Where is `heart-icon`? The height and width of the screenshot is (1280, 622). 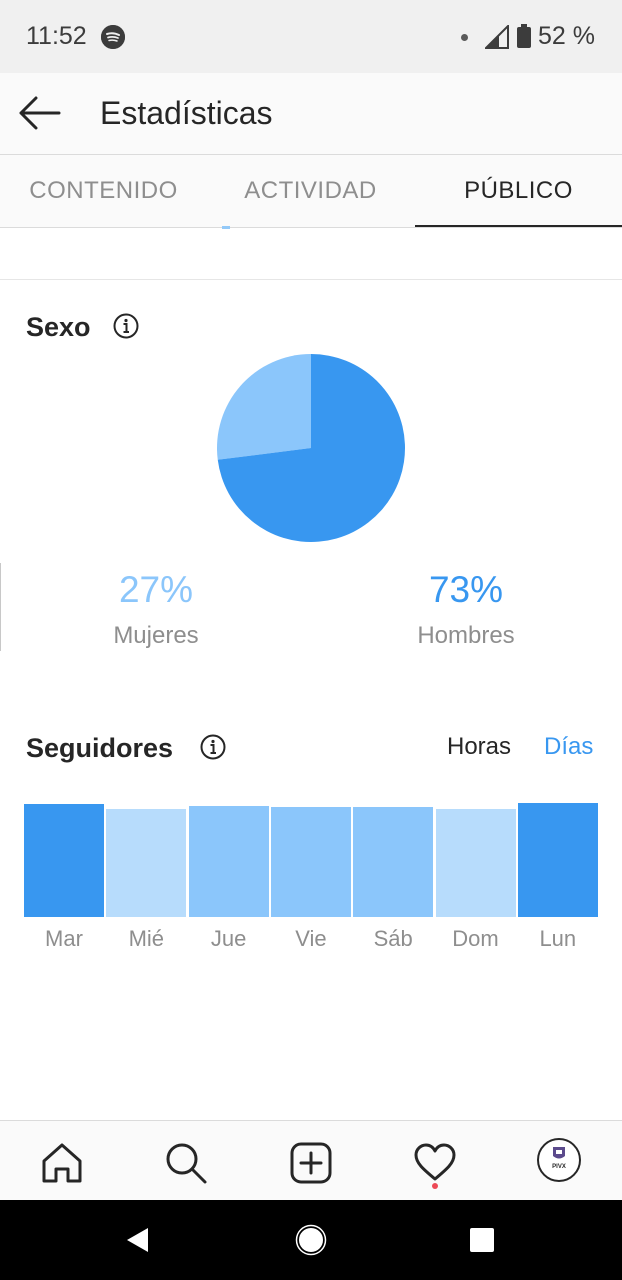
heart-icon is located at coordinates (435, 1163).